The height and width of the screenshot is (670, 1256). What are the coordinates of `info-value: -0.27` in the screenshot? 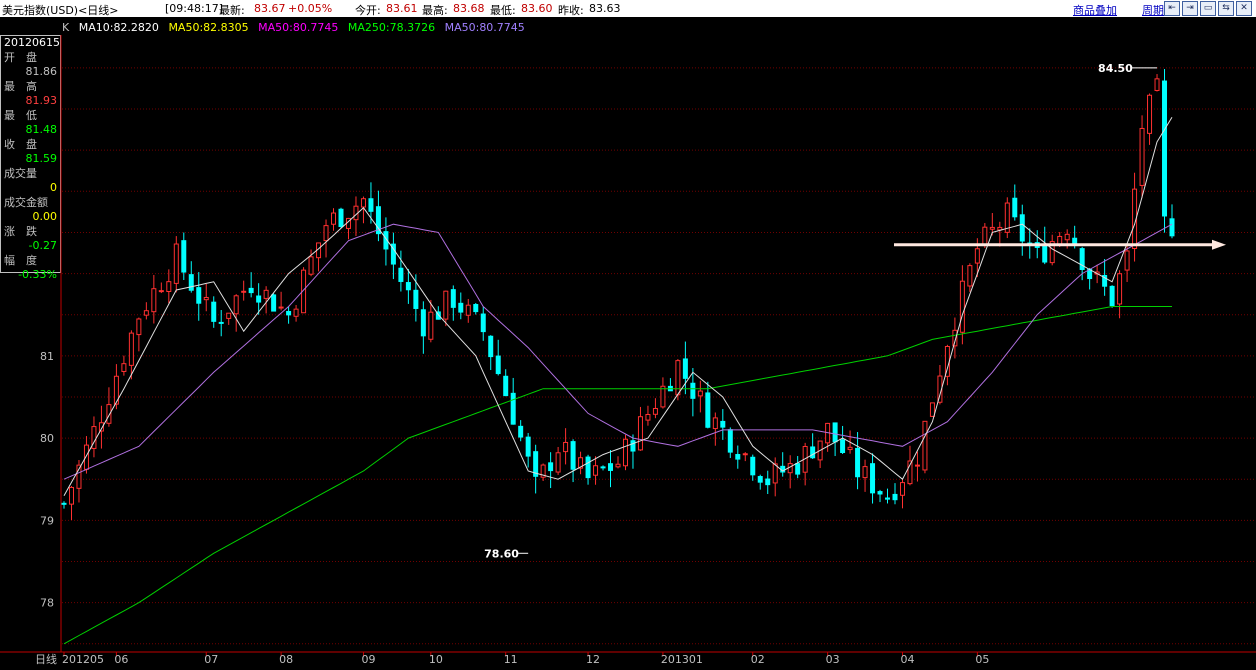 It's located at (42, 245).